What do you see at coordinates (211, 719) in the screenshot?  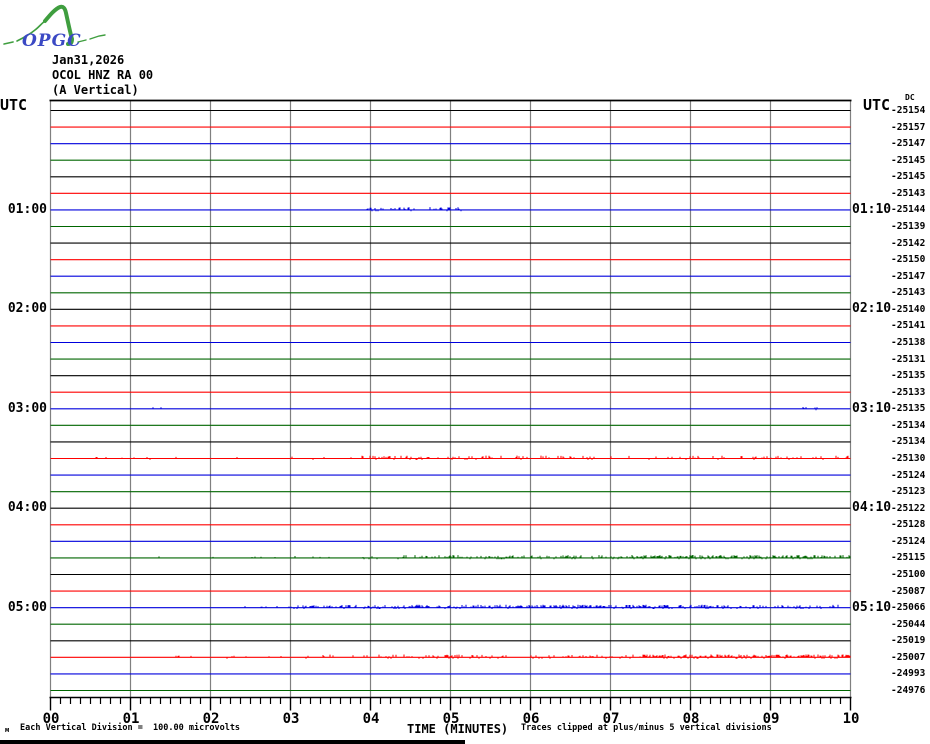 I see `x-tick-label: 02` at bounding box center [211, 719].